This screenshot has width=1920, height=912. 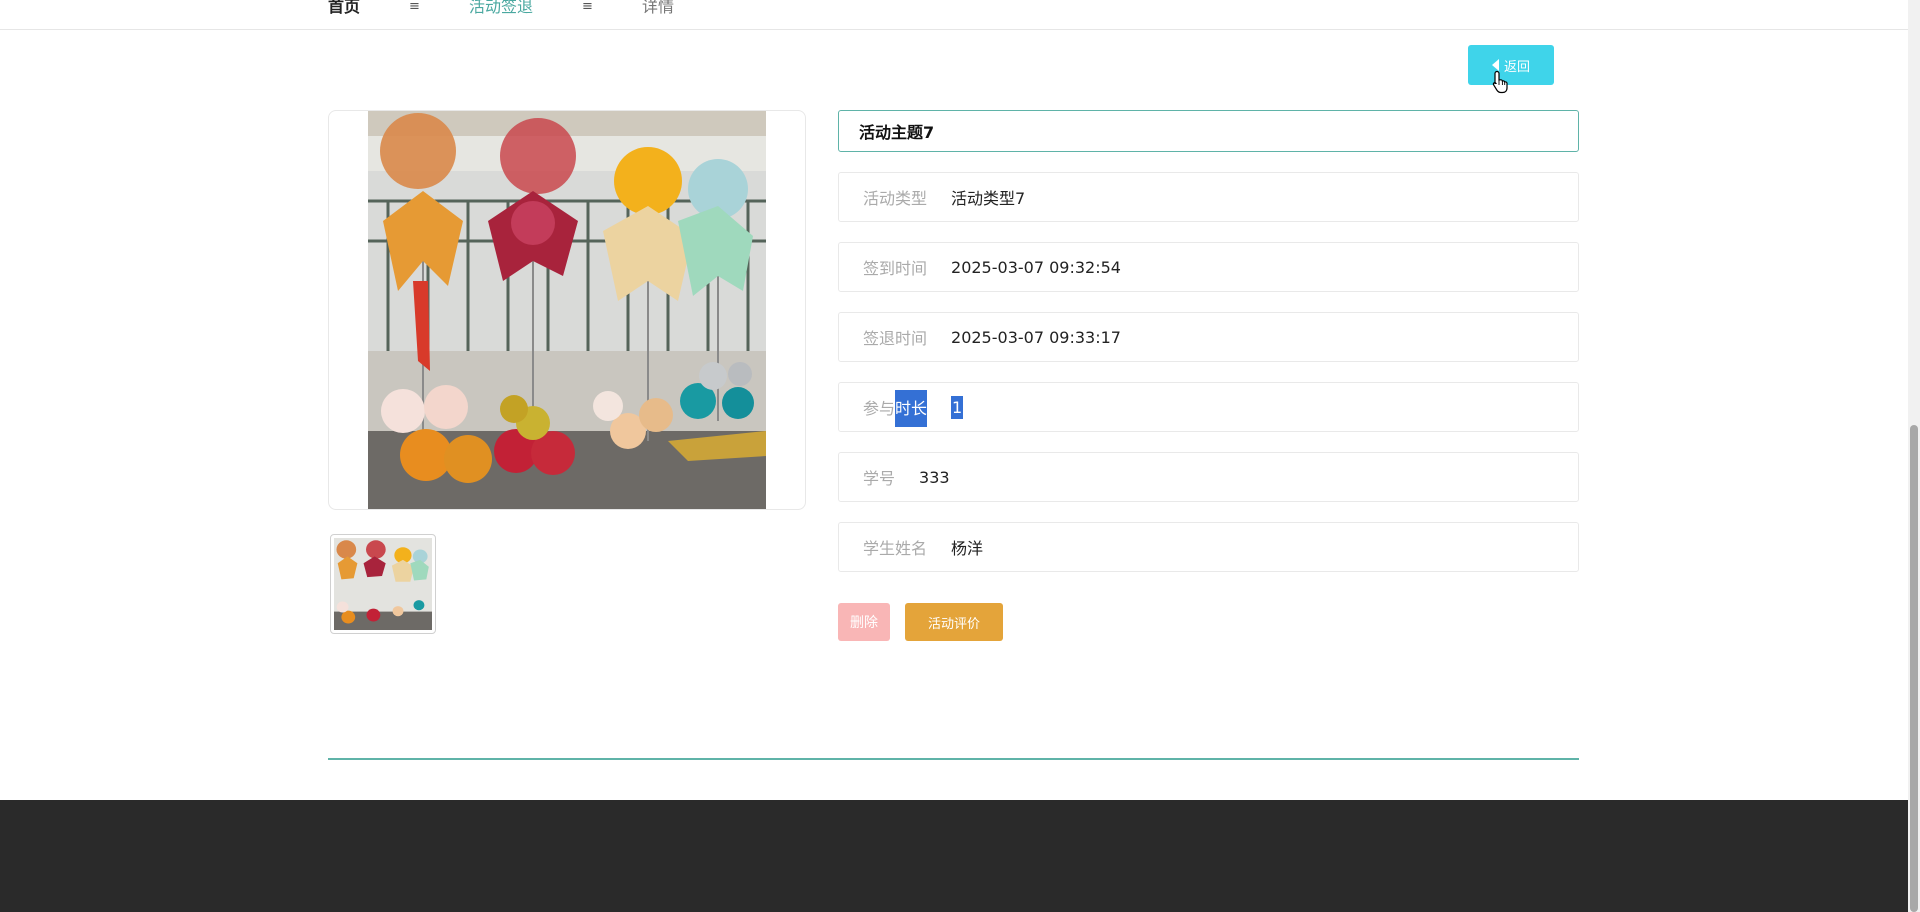 What do you see at coordinates (1208, 407) in the screenshot?
I see `field-duration: 参与时长 1` at bounding box center [1208, 407].